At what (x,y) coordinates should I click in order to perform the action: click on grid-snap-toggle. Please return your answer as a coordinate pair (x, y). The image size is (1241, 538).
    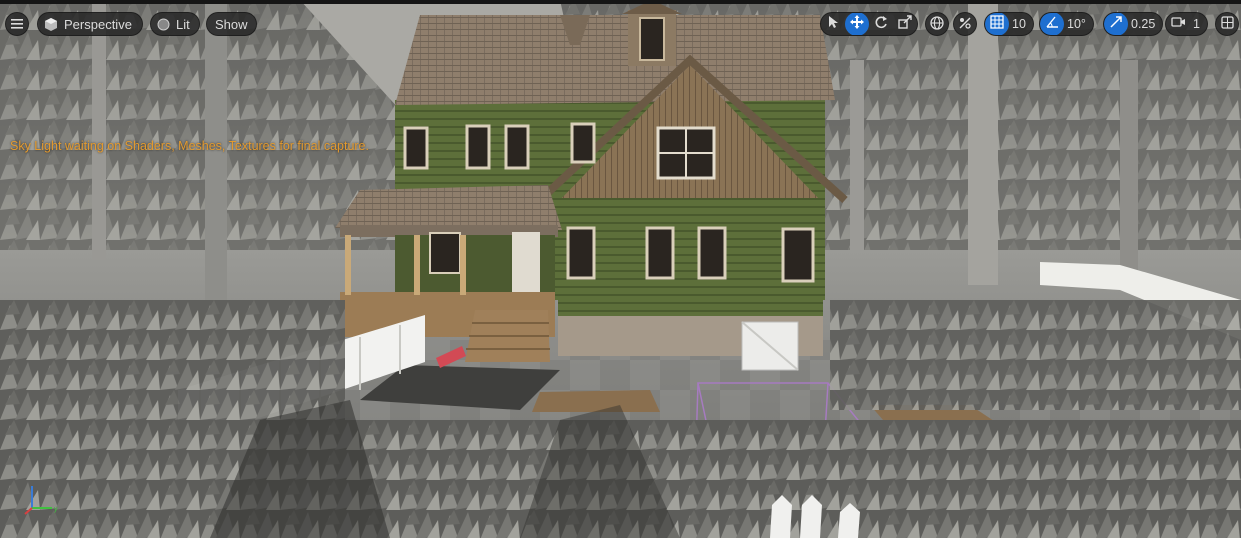
    Looking at the image, I should click on (997, 24).